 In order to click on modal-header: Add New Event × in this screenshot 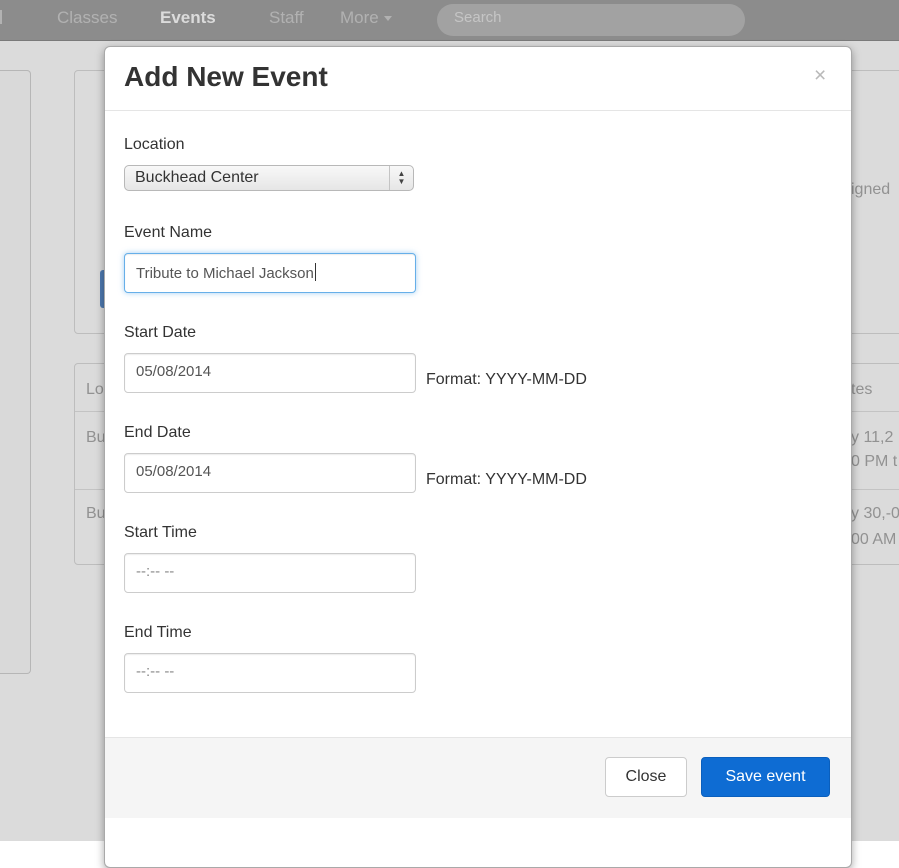, I will do `click(478, 79)`.